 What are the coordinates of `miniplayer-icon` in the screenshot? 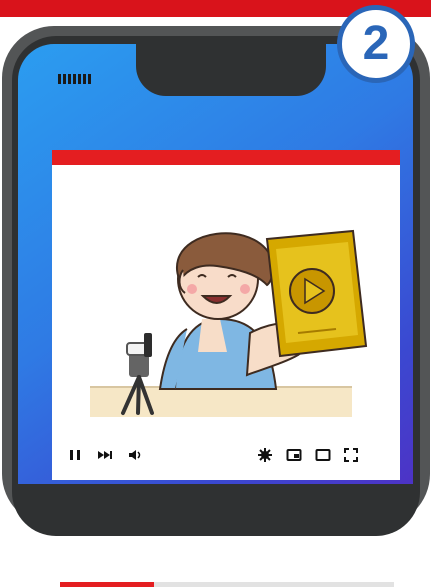 It's located at (294, 455).